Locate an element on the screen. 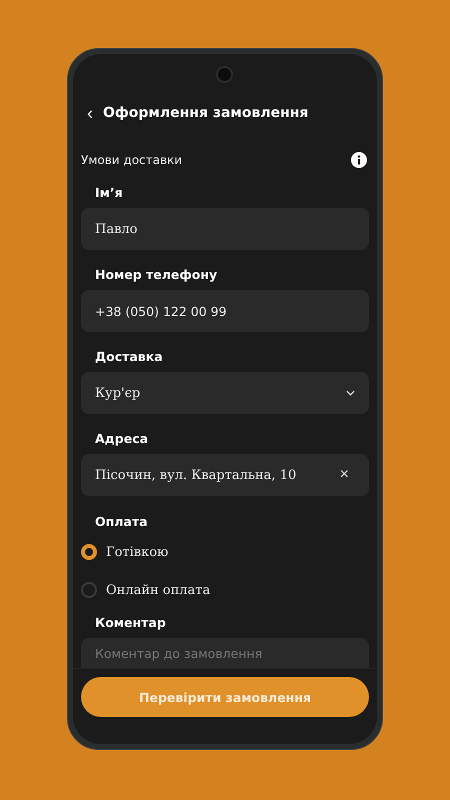 The height and width of the screenshot is (800, 450). clear-button: × is located at coordinates (344, 475).